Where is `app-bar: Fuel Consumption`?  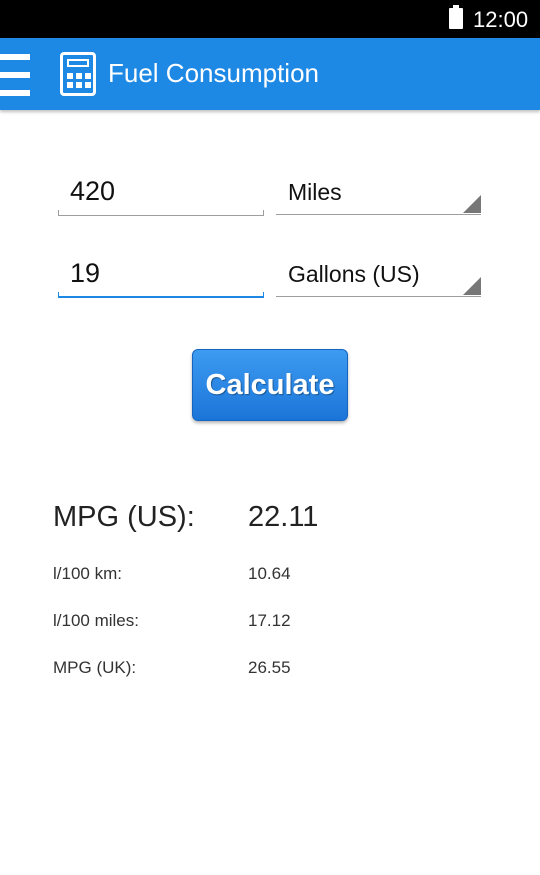
app-bar: Fuel Consumption is located at coordinates (270, 74).